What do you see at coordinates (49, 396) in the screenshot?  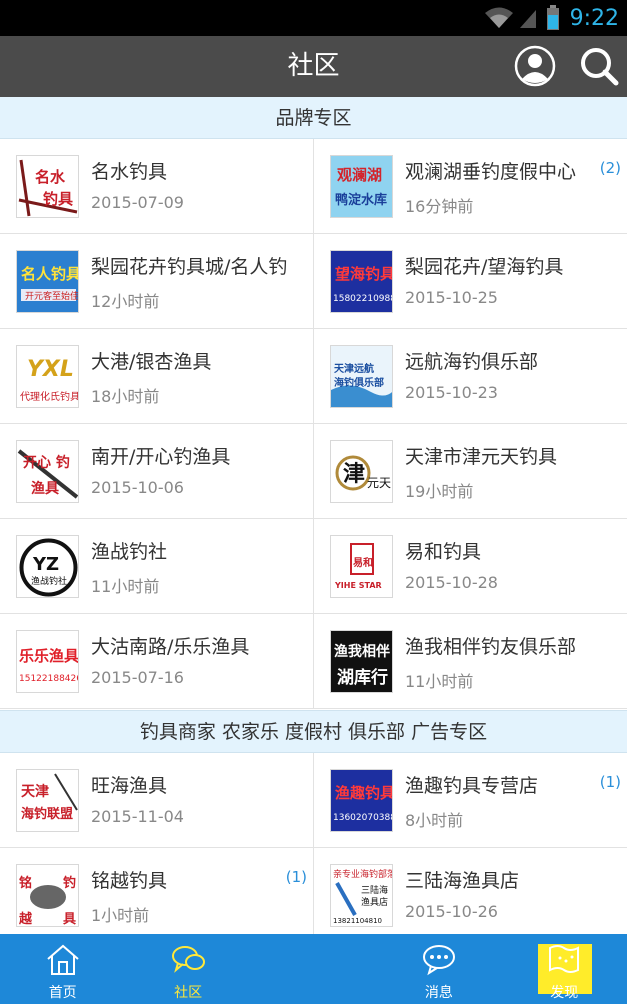 I see `svg-text: 代理化氏钓具` at bounding box center [49, 396].